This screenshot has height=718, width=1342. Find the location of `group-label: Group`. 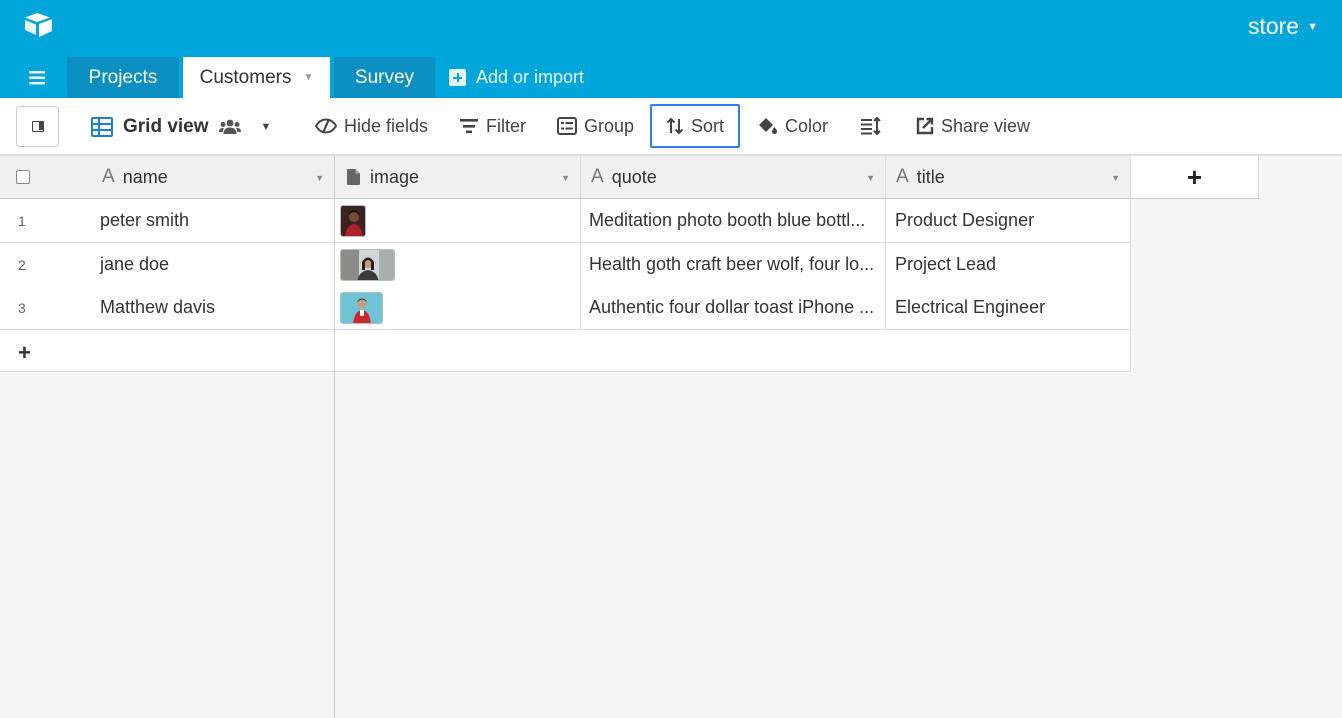

group-label: Group is located at coordinates (609, 125).